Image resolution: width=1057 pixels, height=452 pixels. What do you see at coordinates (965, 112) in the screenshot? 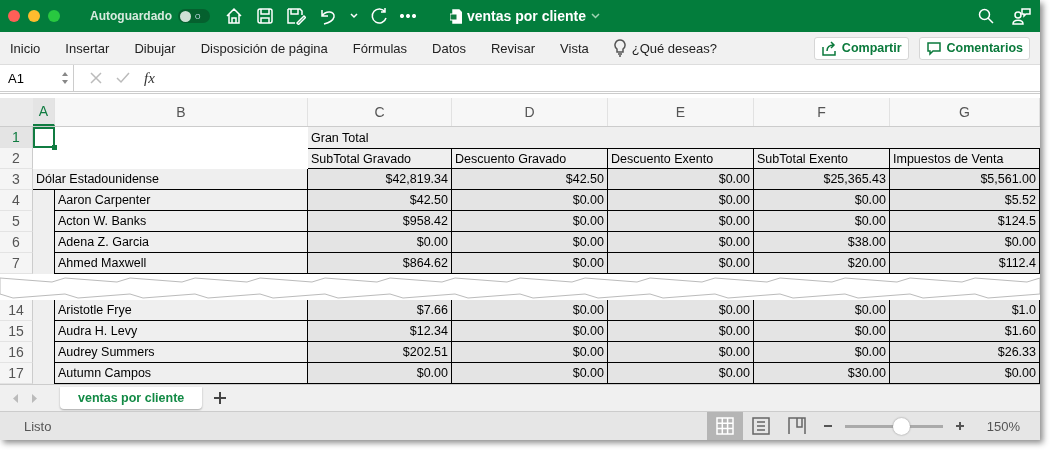
I see `column-header: G` at bounding box center [965, 112].